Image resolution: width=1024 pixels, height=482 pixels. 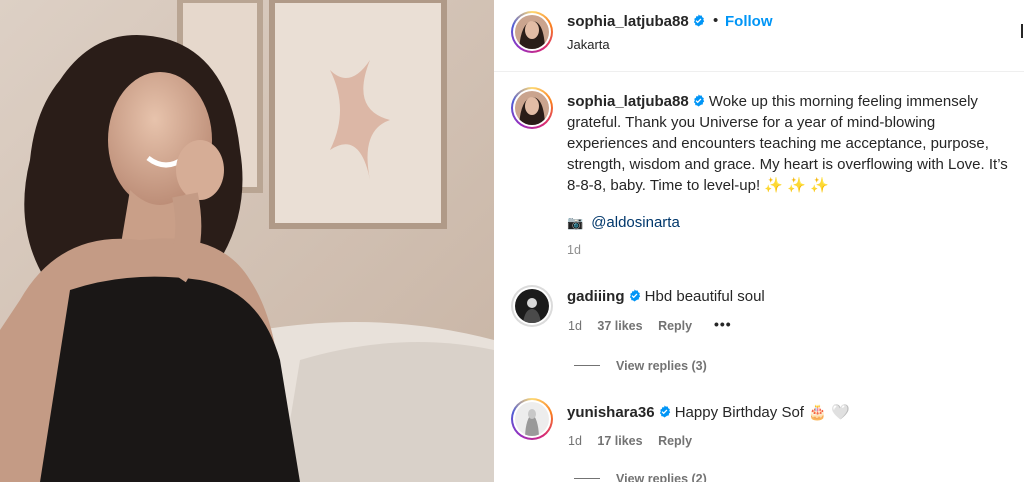 I want to click on post-timestamp: 1d, so click(x=574, y=250).